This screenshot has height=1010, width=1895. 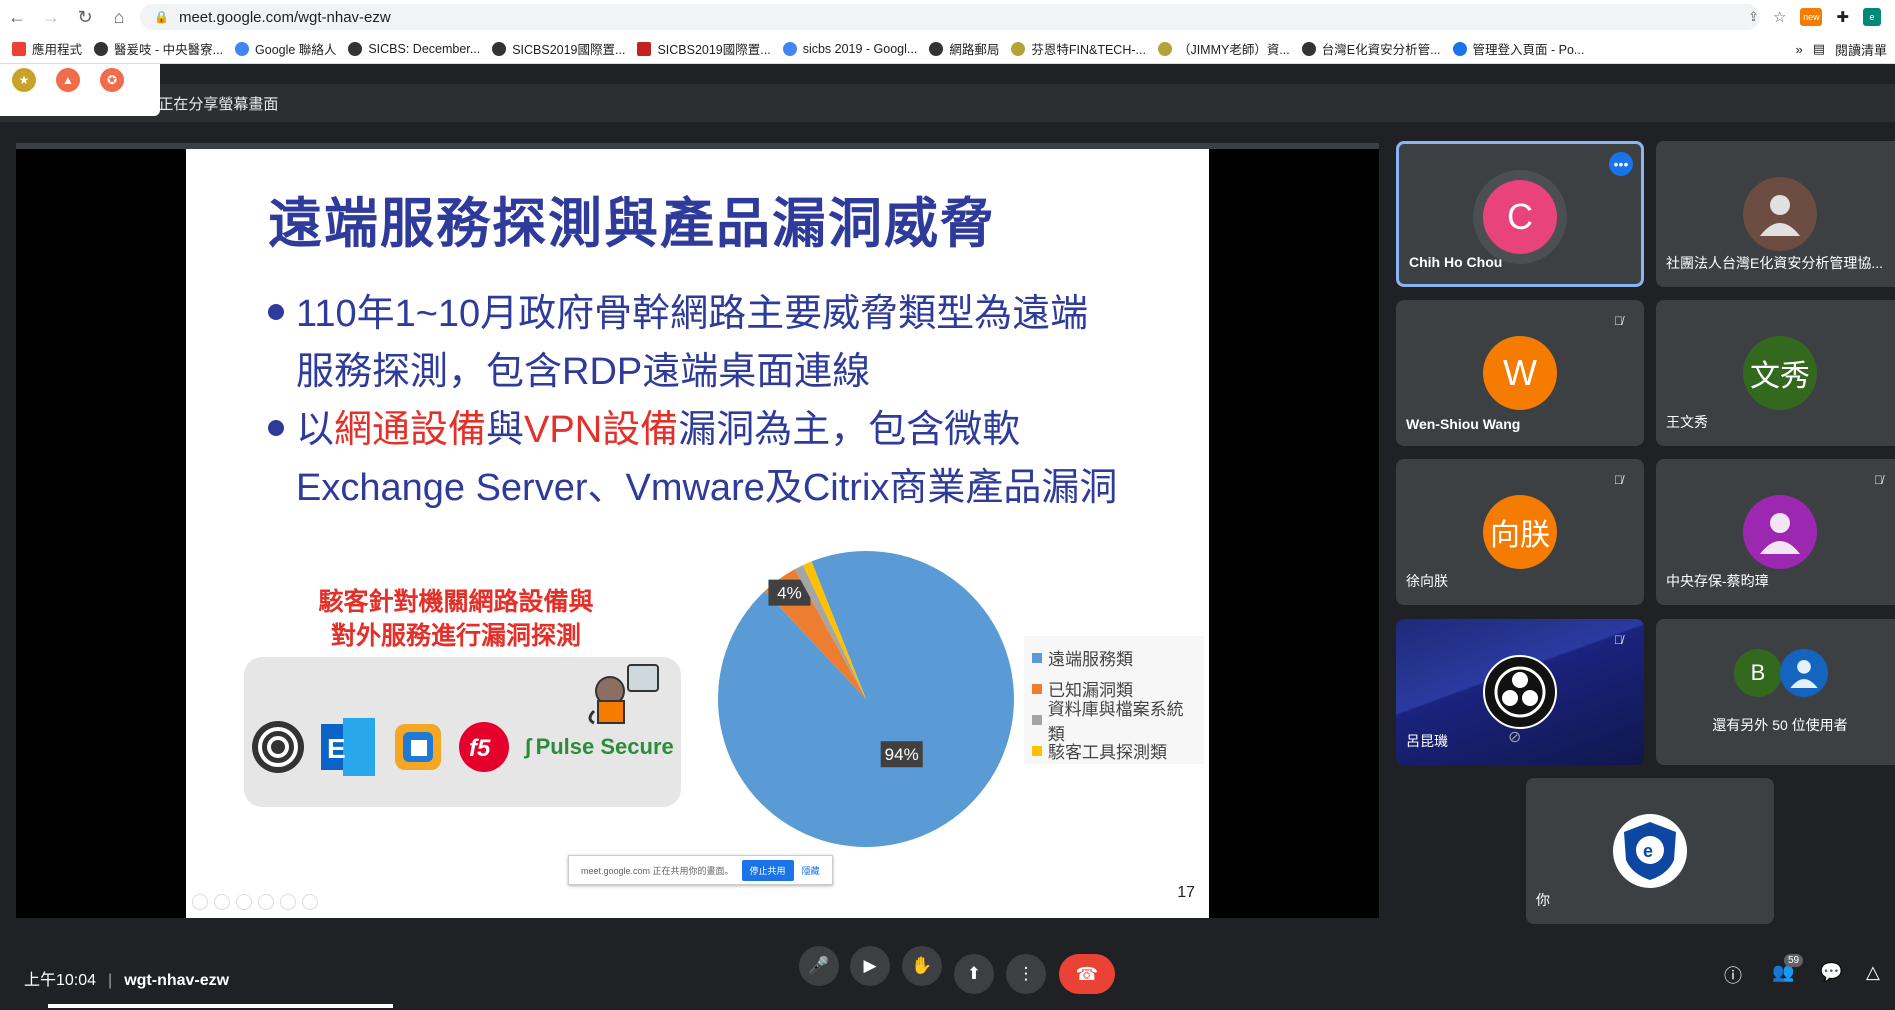 I want to click on participant-tile: 🎙̸ 向朕 徐向朕, so click(x=1520, y=532).